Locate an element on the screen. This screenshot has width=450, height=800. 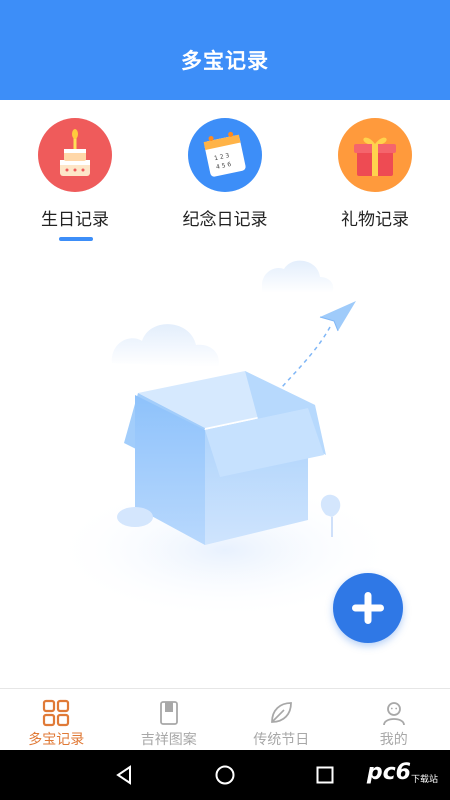
nav-item-records: 多宝记录 is located at coordinates (56, 719).